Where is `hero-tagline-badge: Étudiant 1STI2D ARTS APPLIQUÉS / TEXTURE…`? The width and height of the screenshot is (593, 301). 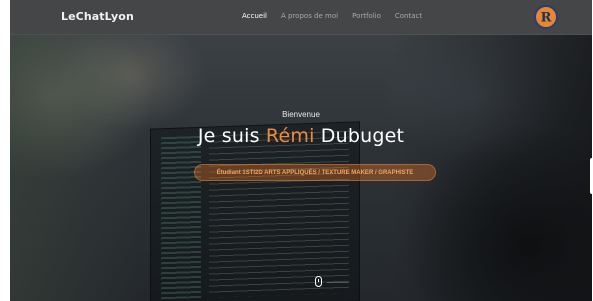 hero-tagline-badge: Étudiant 1STI2D ARTS APPLIQUÉS / TEXTURE… is located at coordinates (315, 172).